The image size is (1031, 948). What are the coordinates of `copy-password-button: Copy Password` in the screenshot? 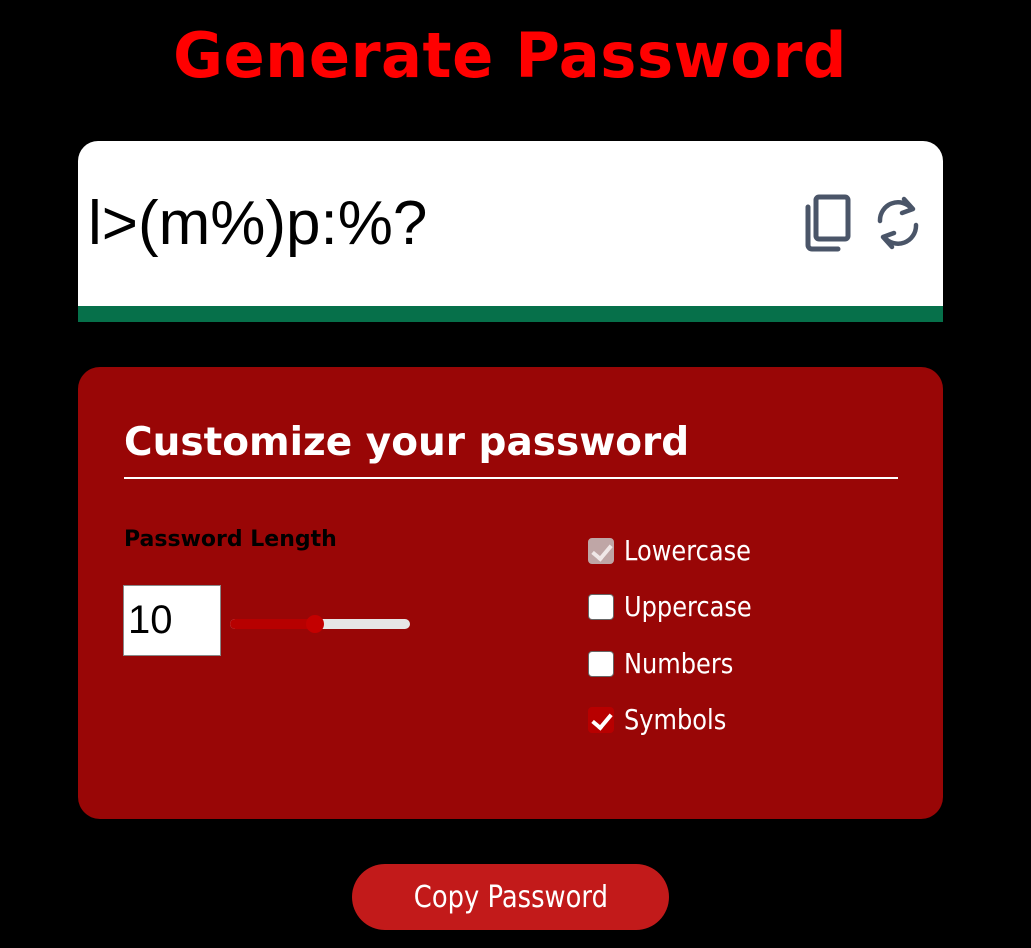 It's located at (510, 897).